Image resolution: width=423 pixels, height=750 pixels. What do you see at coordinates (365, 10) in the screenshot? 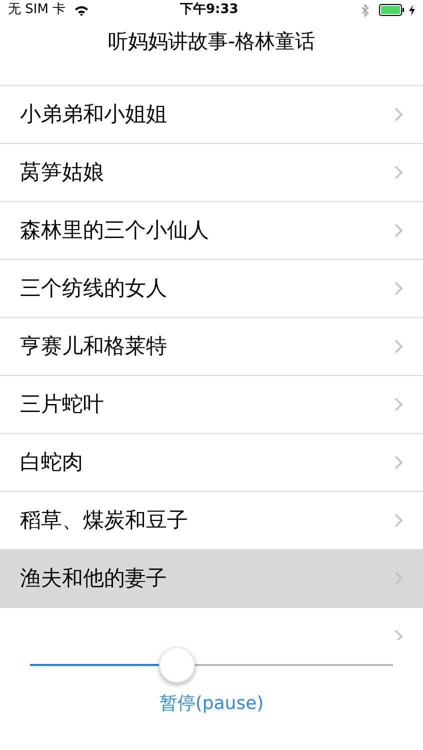
I see `bluetooth-icon` at bounding box center [365, 10].